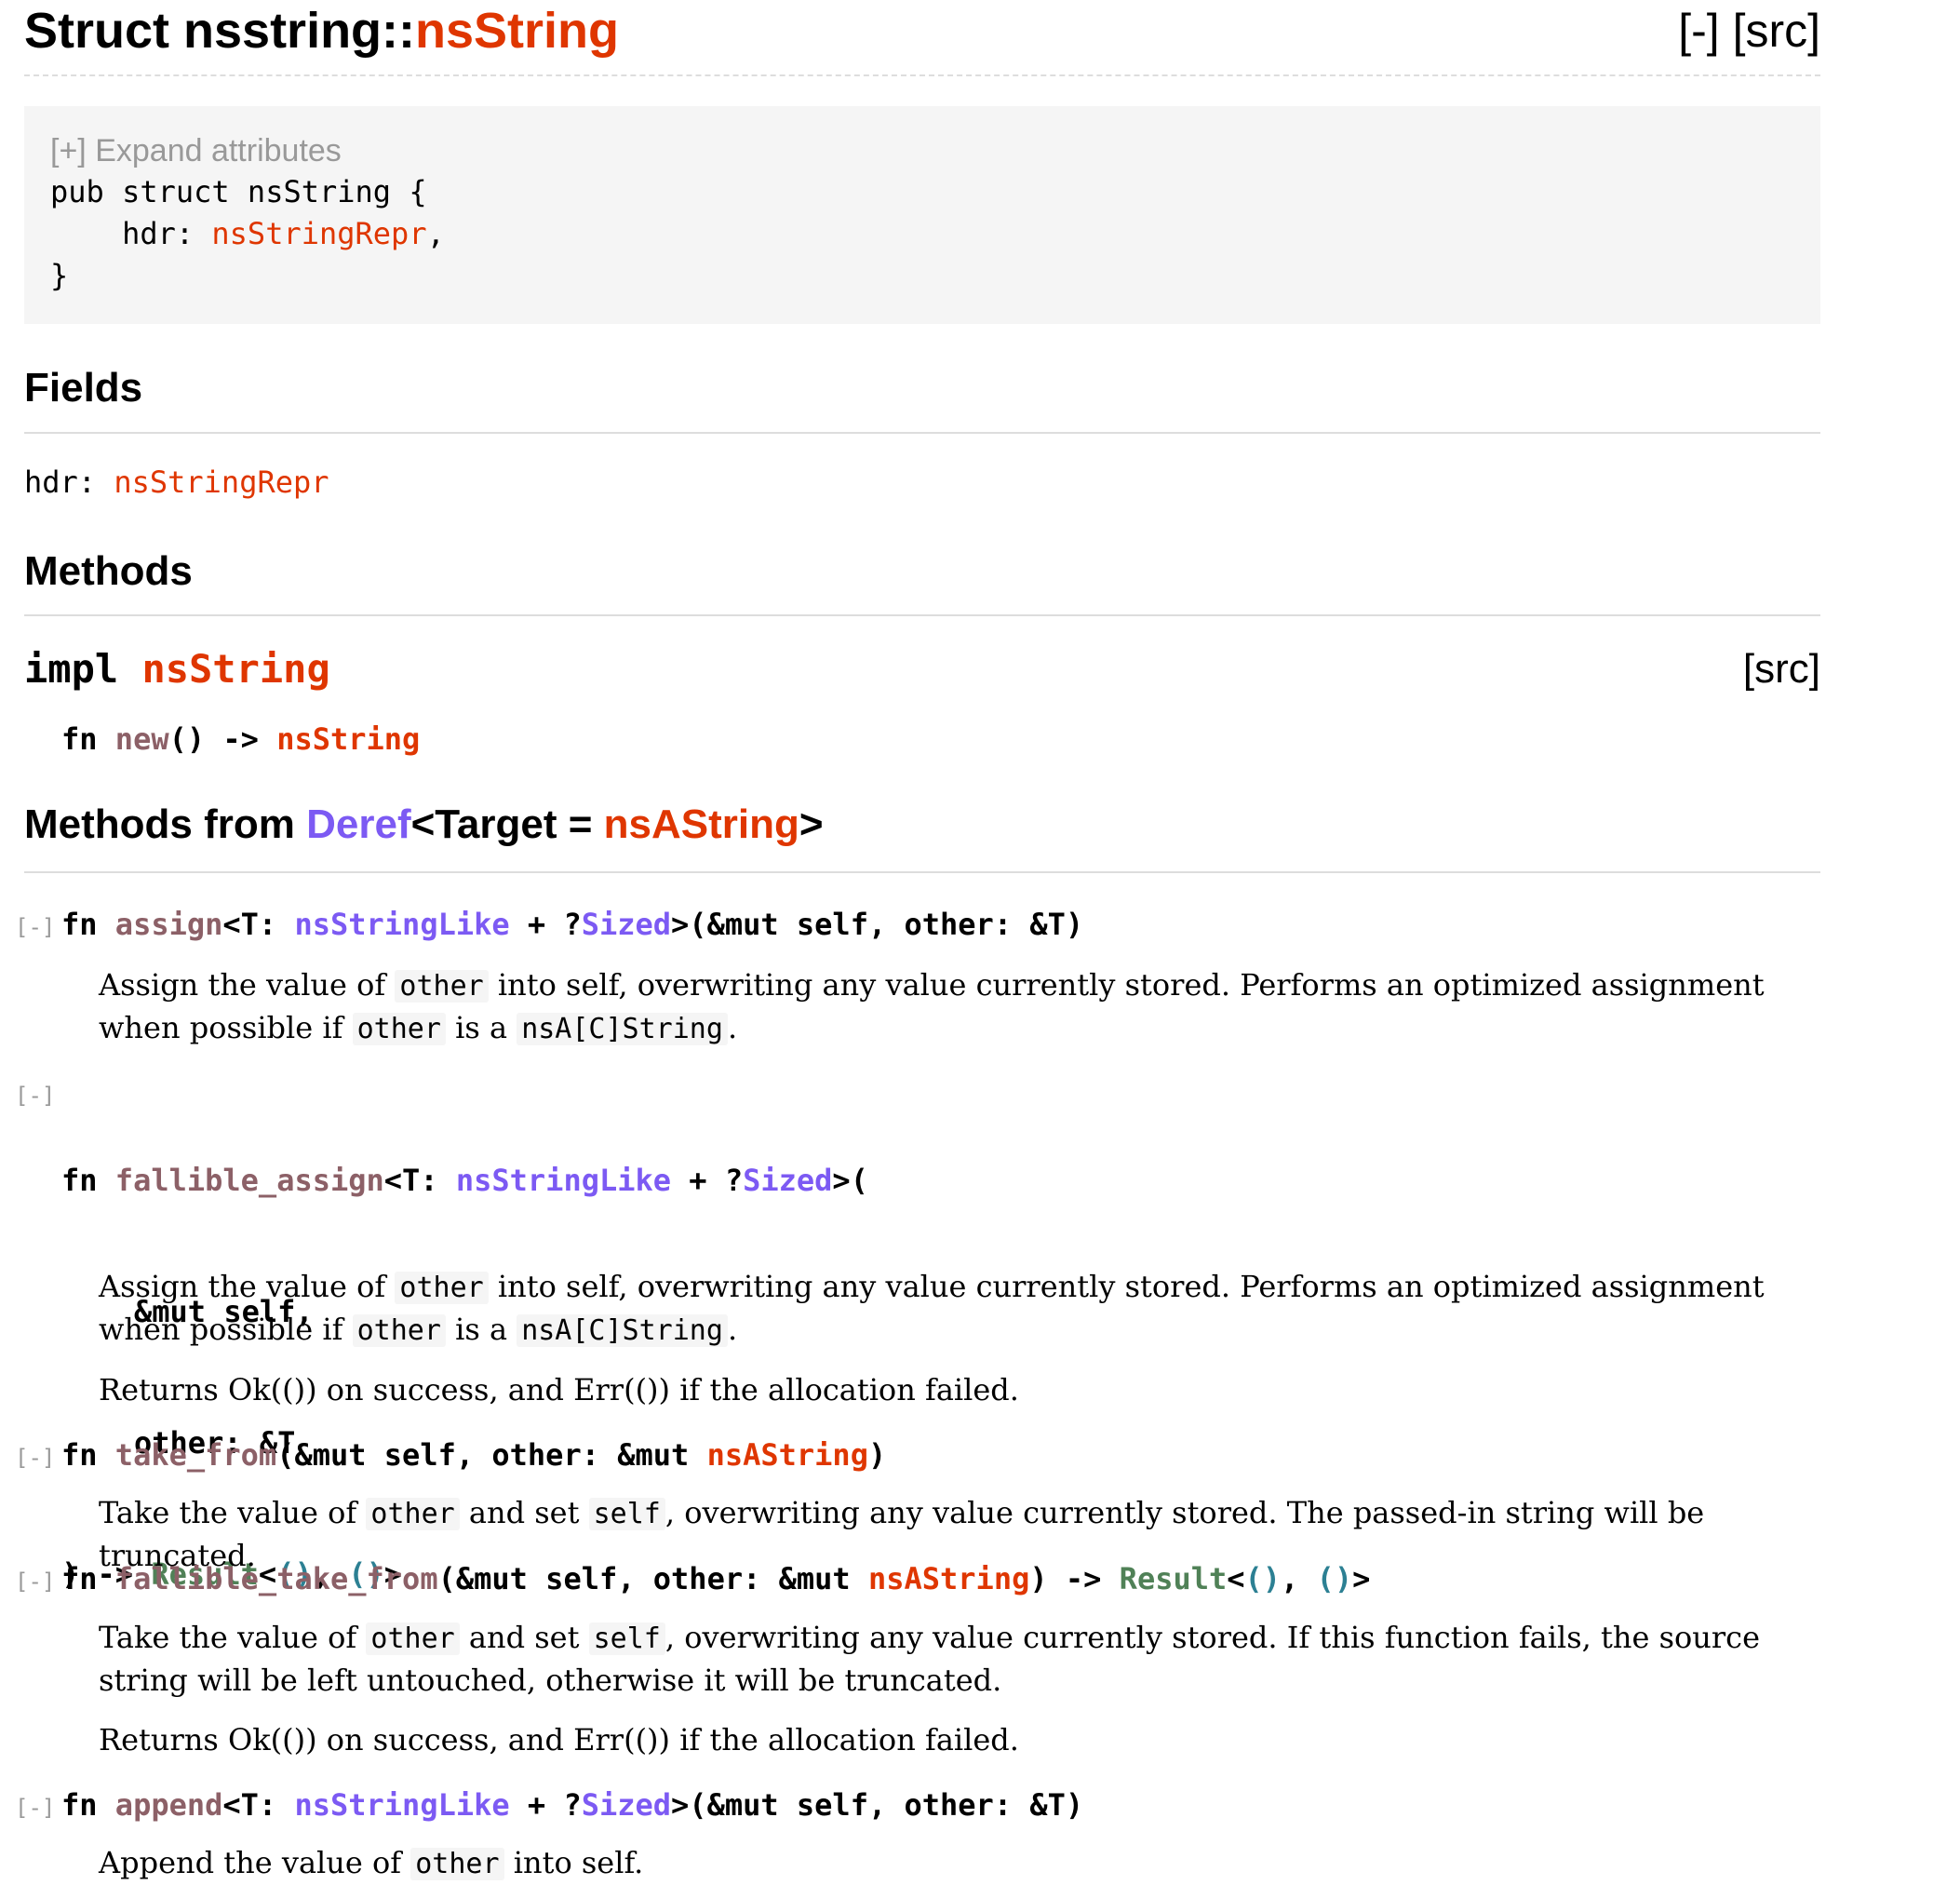  I want to click on doc-text: into self., so click(573, 1863).